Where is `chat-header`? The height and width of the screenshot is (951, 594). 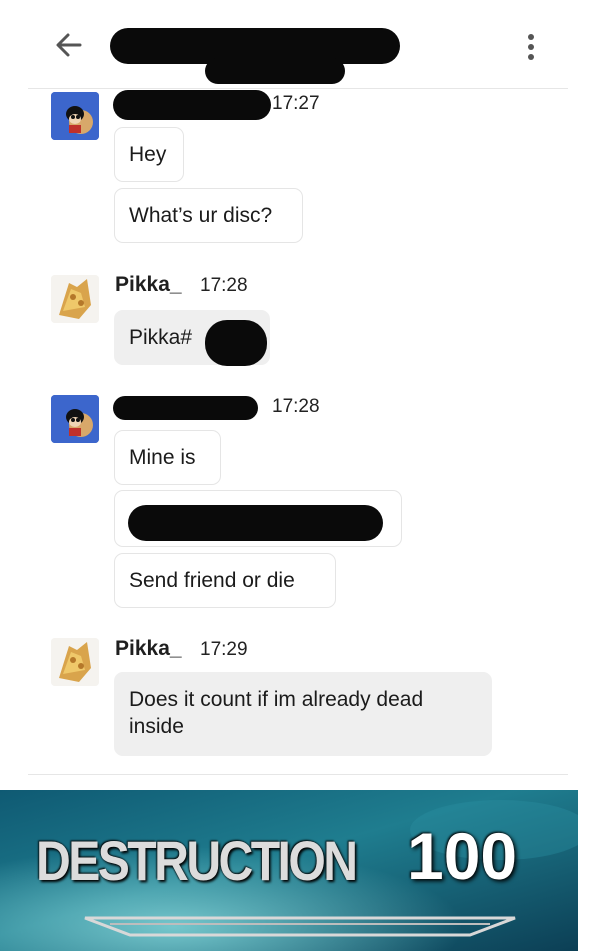
chat-header is located at coordinates (297, 45).